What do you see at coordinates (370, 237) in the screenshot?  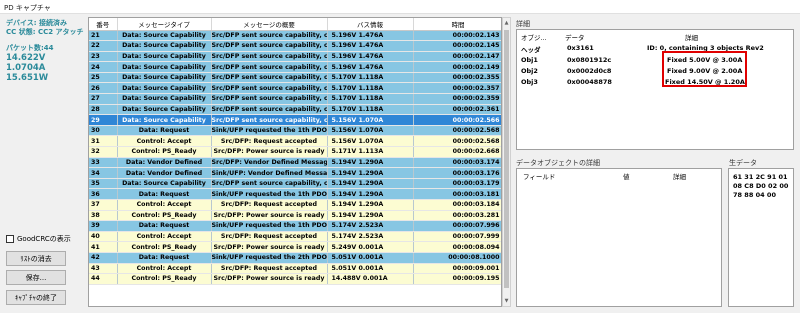 I see `row-bus: 5.174V 2.523A` at bounding box center [370, 237].